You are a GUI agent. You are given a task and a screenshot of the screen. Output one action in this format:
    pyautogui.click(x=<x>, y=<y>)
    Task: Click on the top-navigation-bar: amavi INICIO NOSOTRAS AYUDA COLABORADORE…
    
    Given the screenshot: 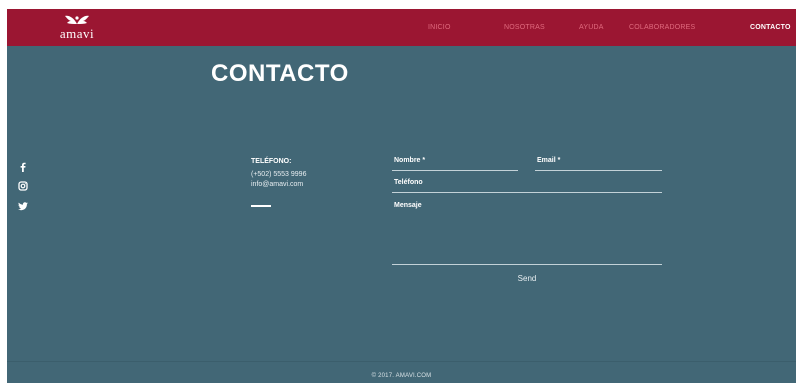 What is the action you would take?
    pyautogui.click(x=401, y=27)
    